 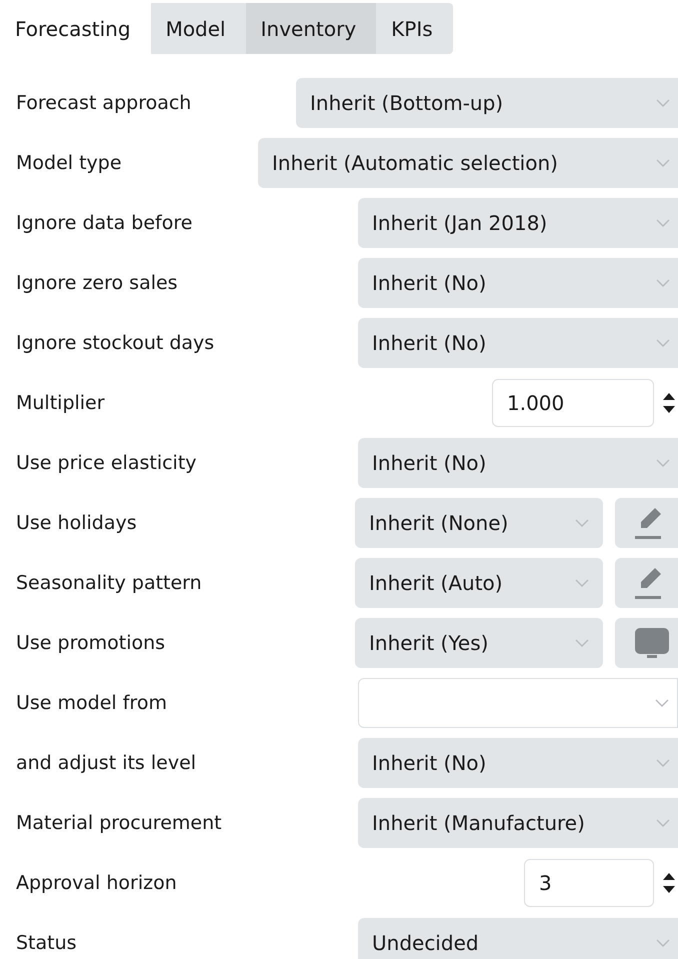 What do you see at coordinates (109, 583) in the screenshot?
I see `field-label: Seasonality pattern` at bounding box center [109, 583].